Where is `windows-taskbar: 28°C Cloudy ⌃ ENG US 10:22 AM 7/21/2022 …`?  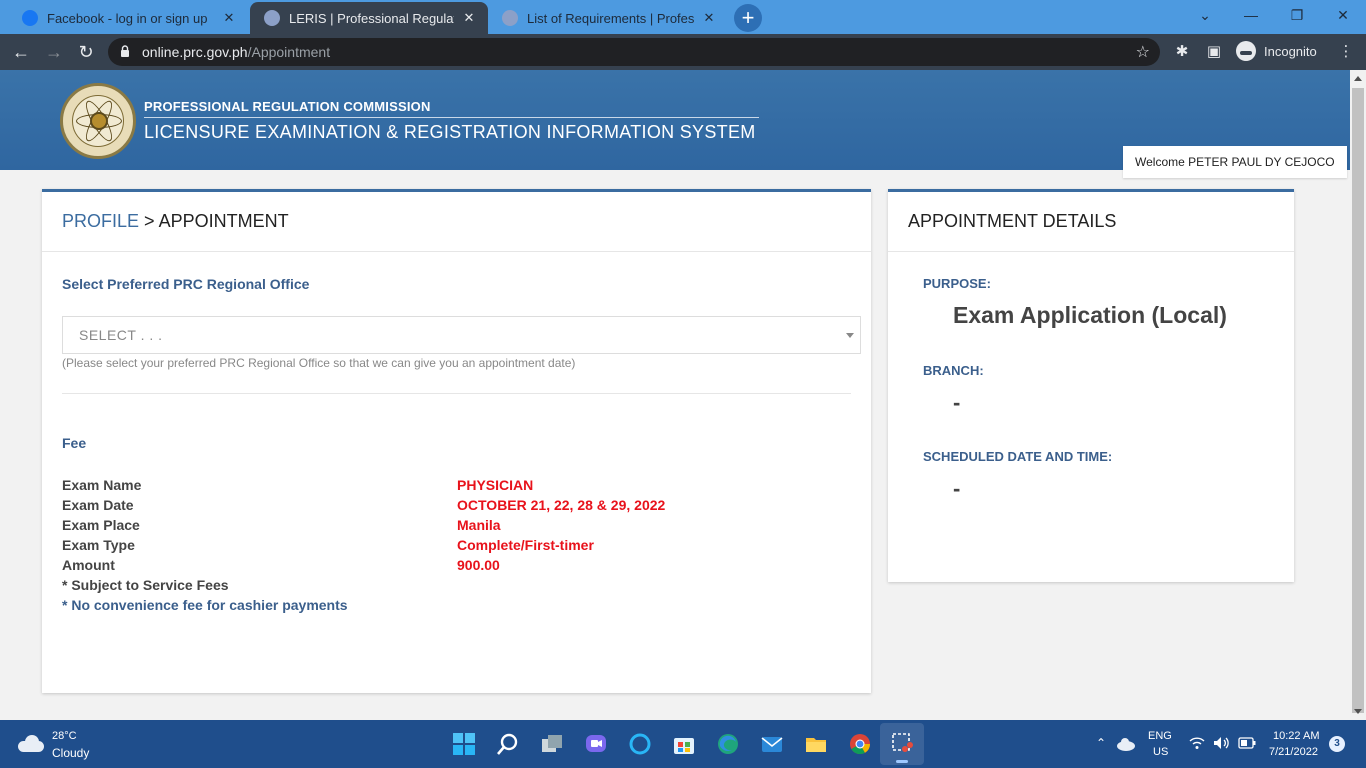 windows-taskbar: 28°C Cloudy ⌃ ENG US 10:22 AM 7/21/2022 … is located at coordinates (683, 744).